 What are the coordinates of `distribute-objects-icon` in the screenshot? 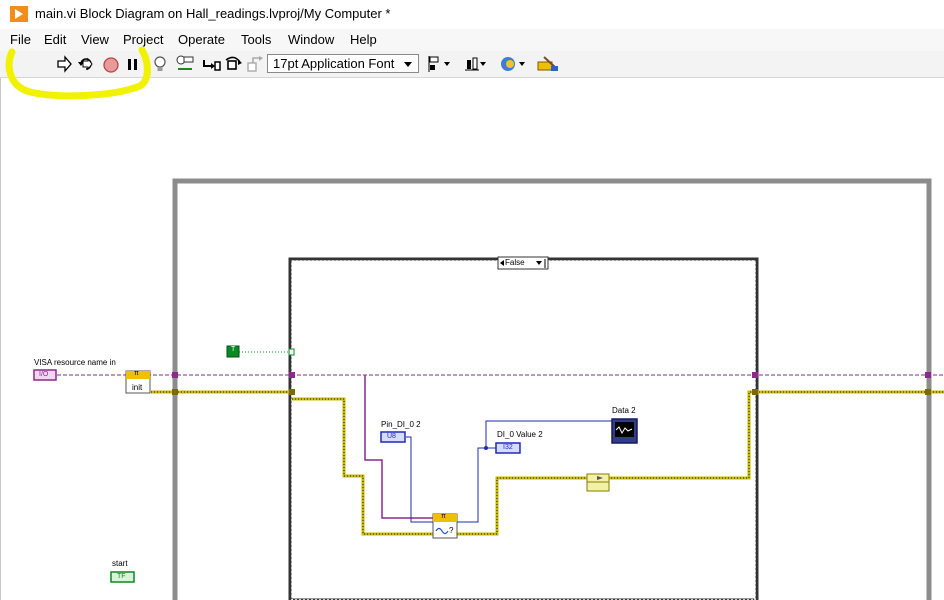 It's located at (476, 64).